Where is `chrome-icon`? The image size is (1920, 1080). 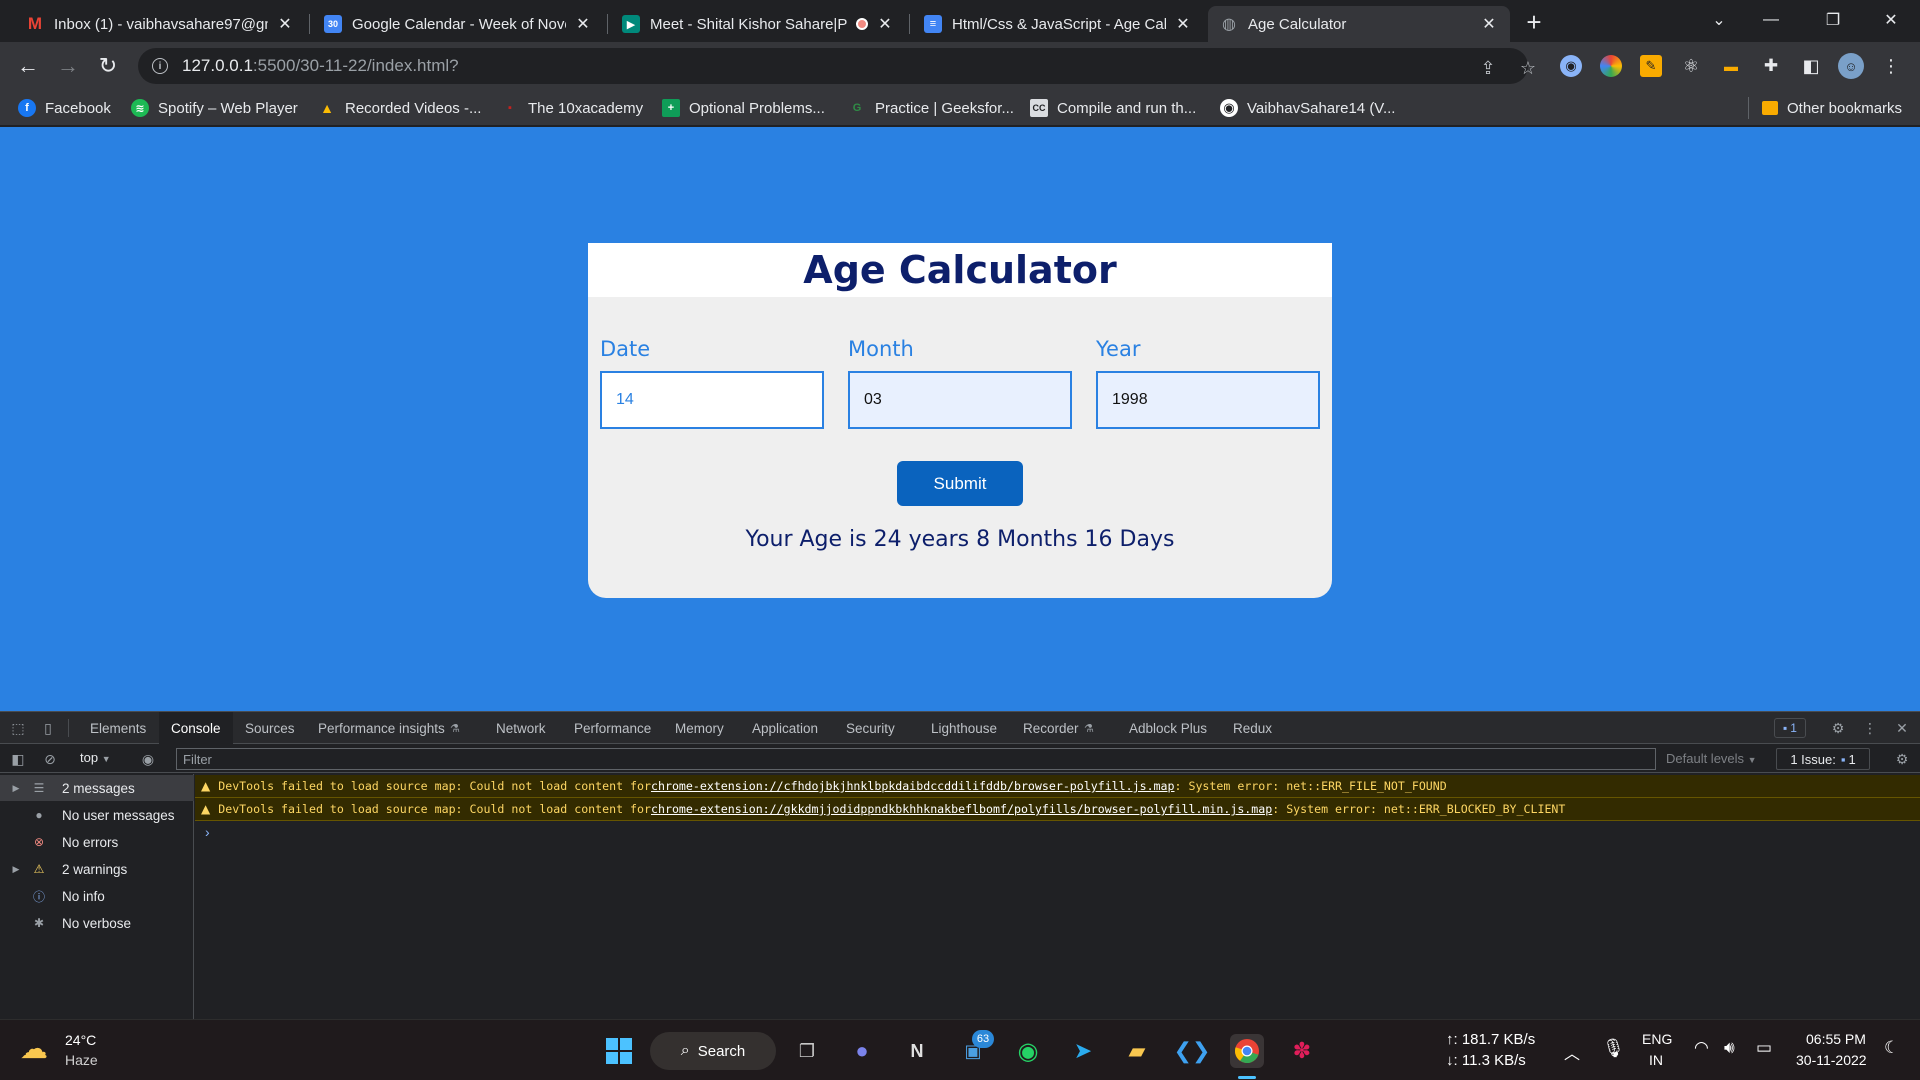 chrome-icon is located at coordinates (1247, 1051).